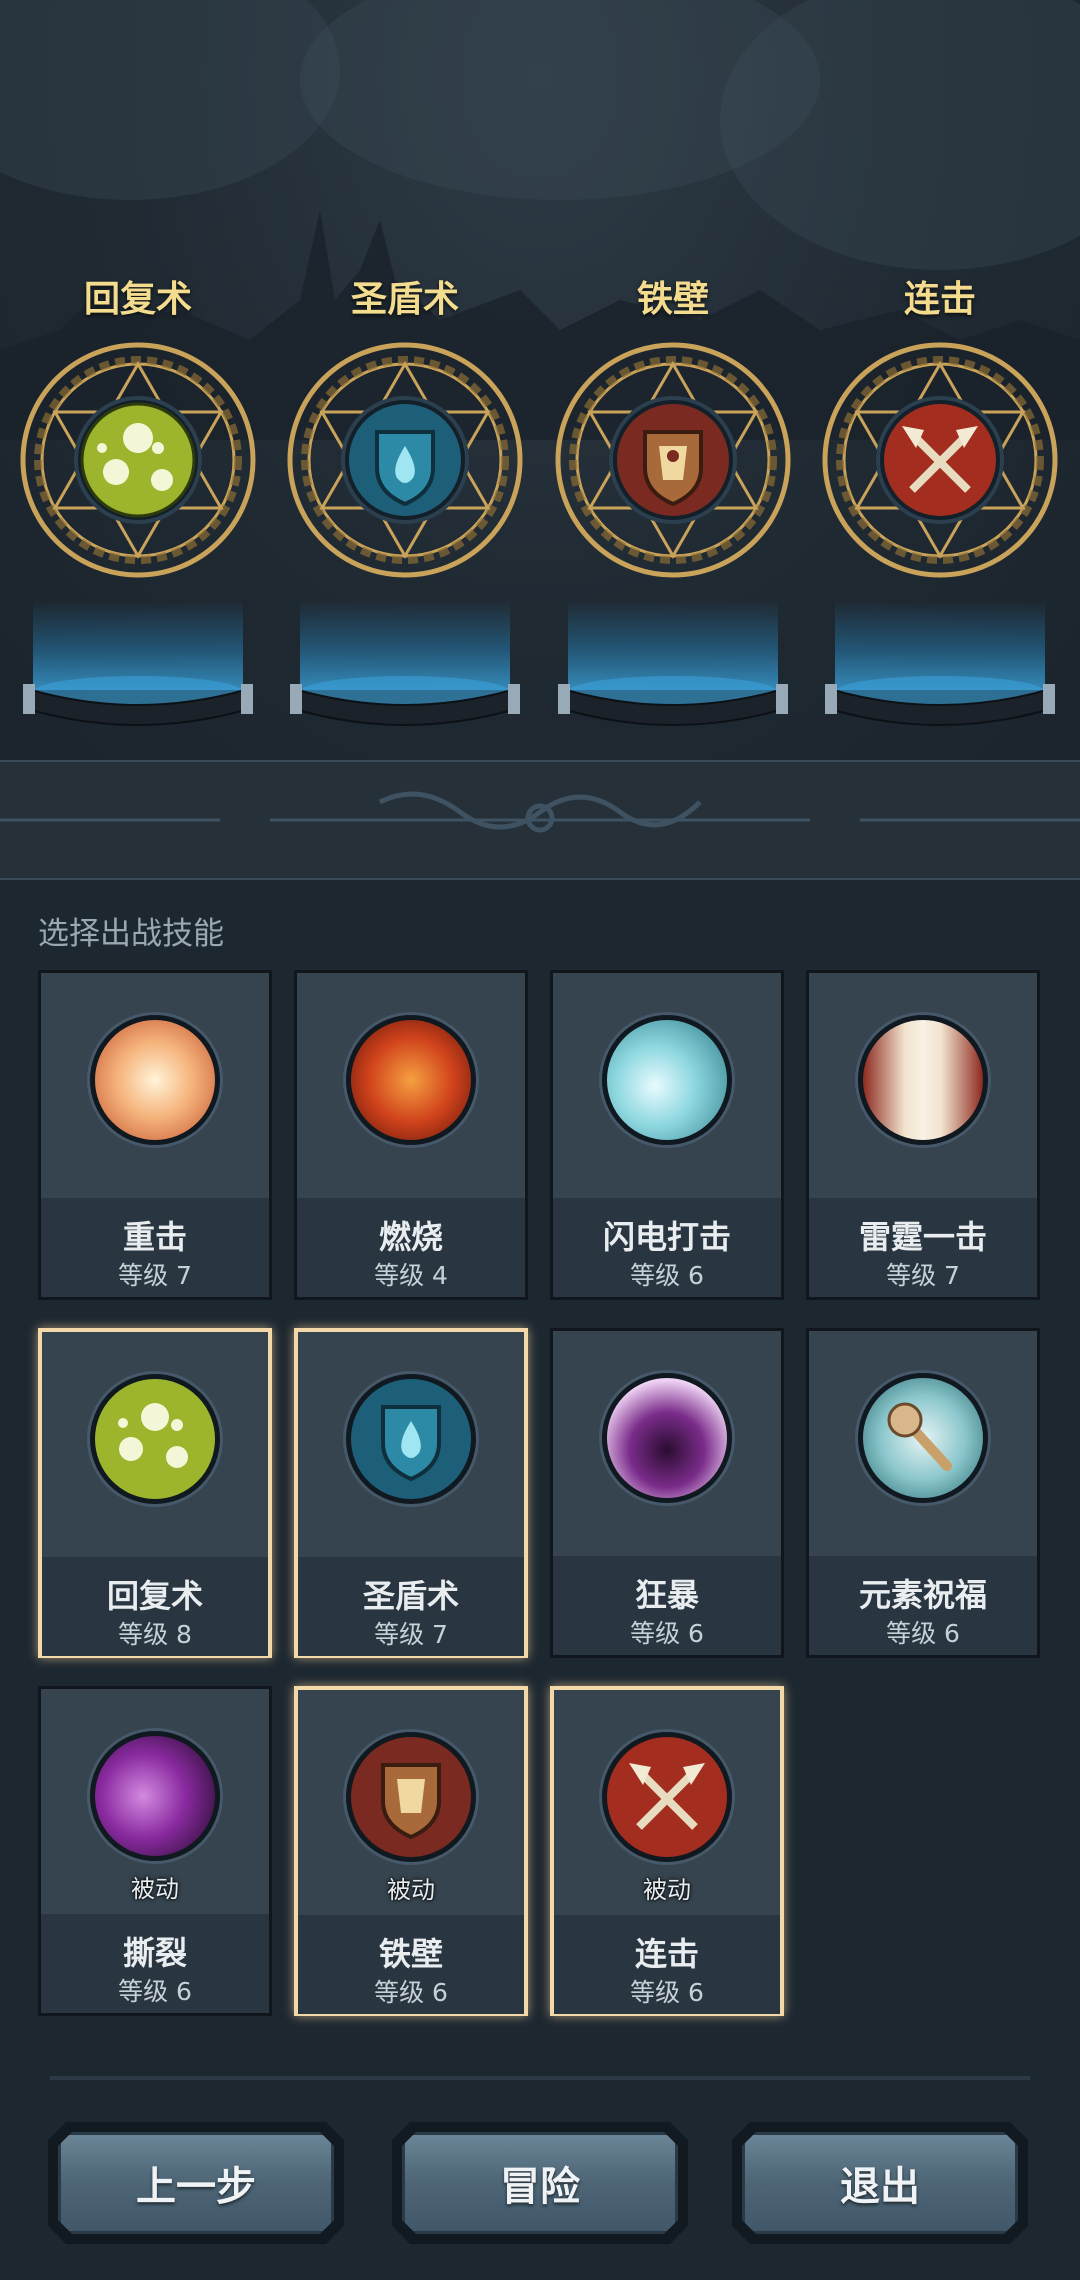  What do you see at coordinates (410, 1237) in the screenshot?
I see `skill-name: 燃烧` at bounding box center [410, 1237].